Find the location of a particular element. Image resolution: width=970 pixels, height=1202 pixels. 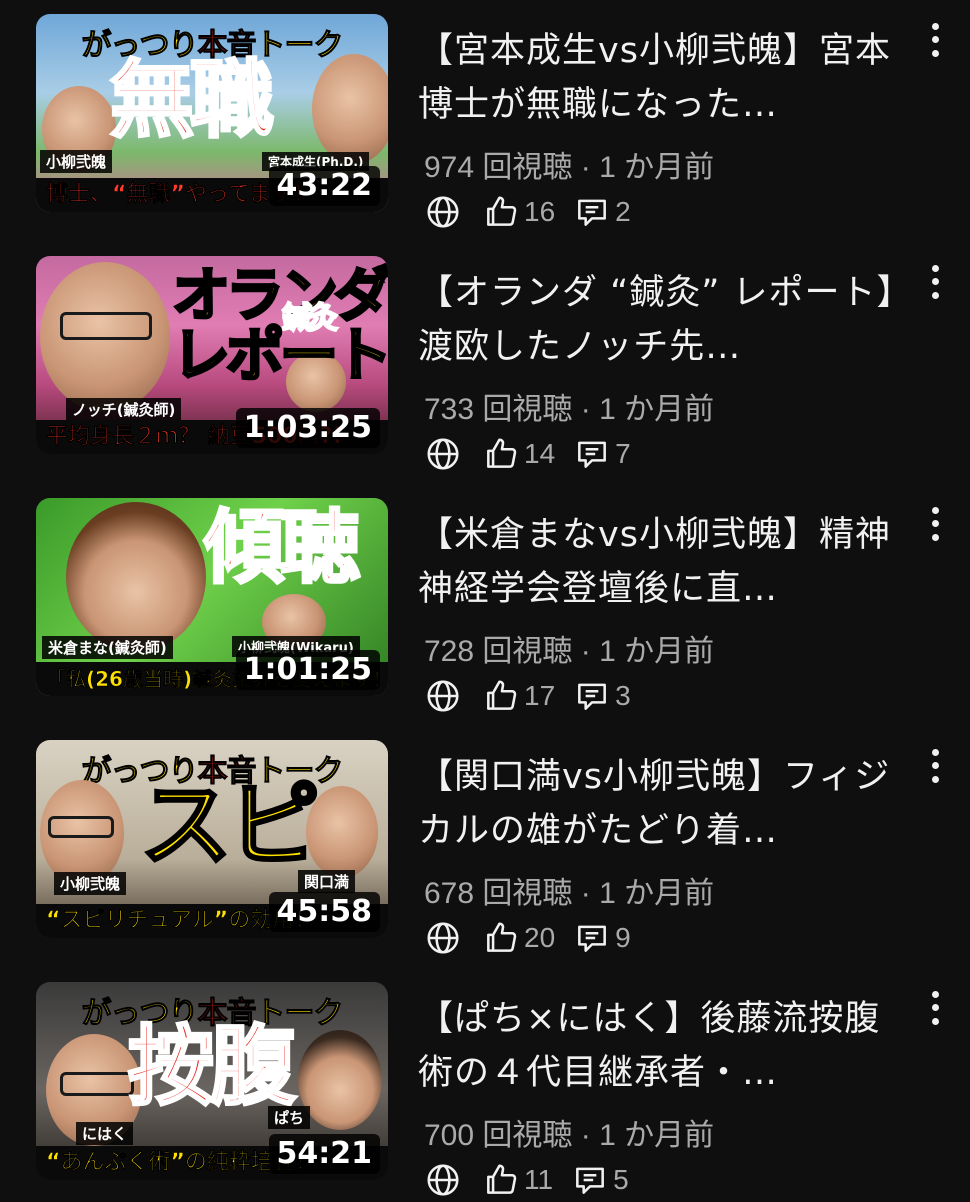

view-count: 733 回視聴 is located at coordinates (498, 409).